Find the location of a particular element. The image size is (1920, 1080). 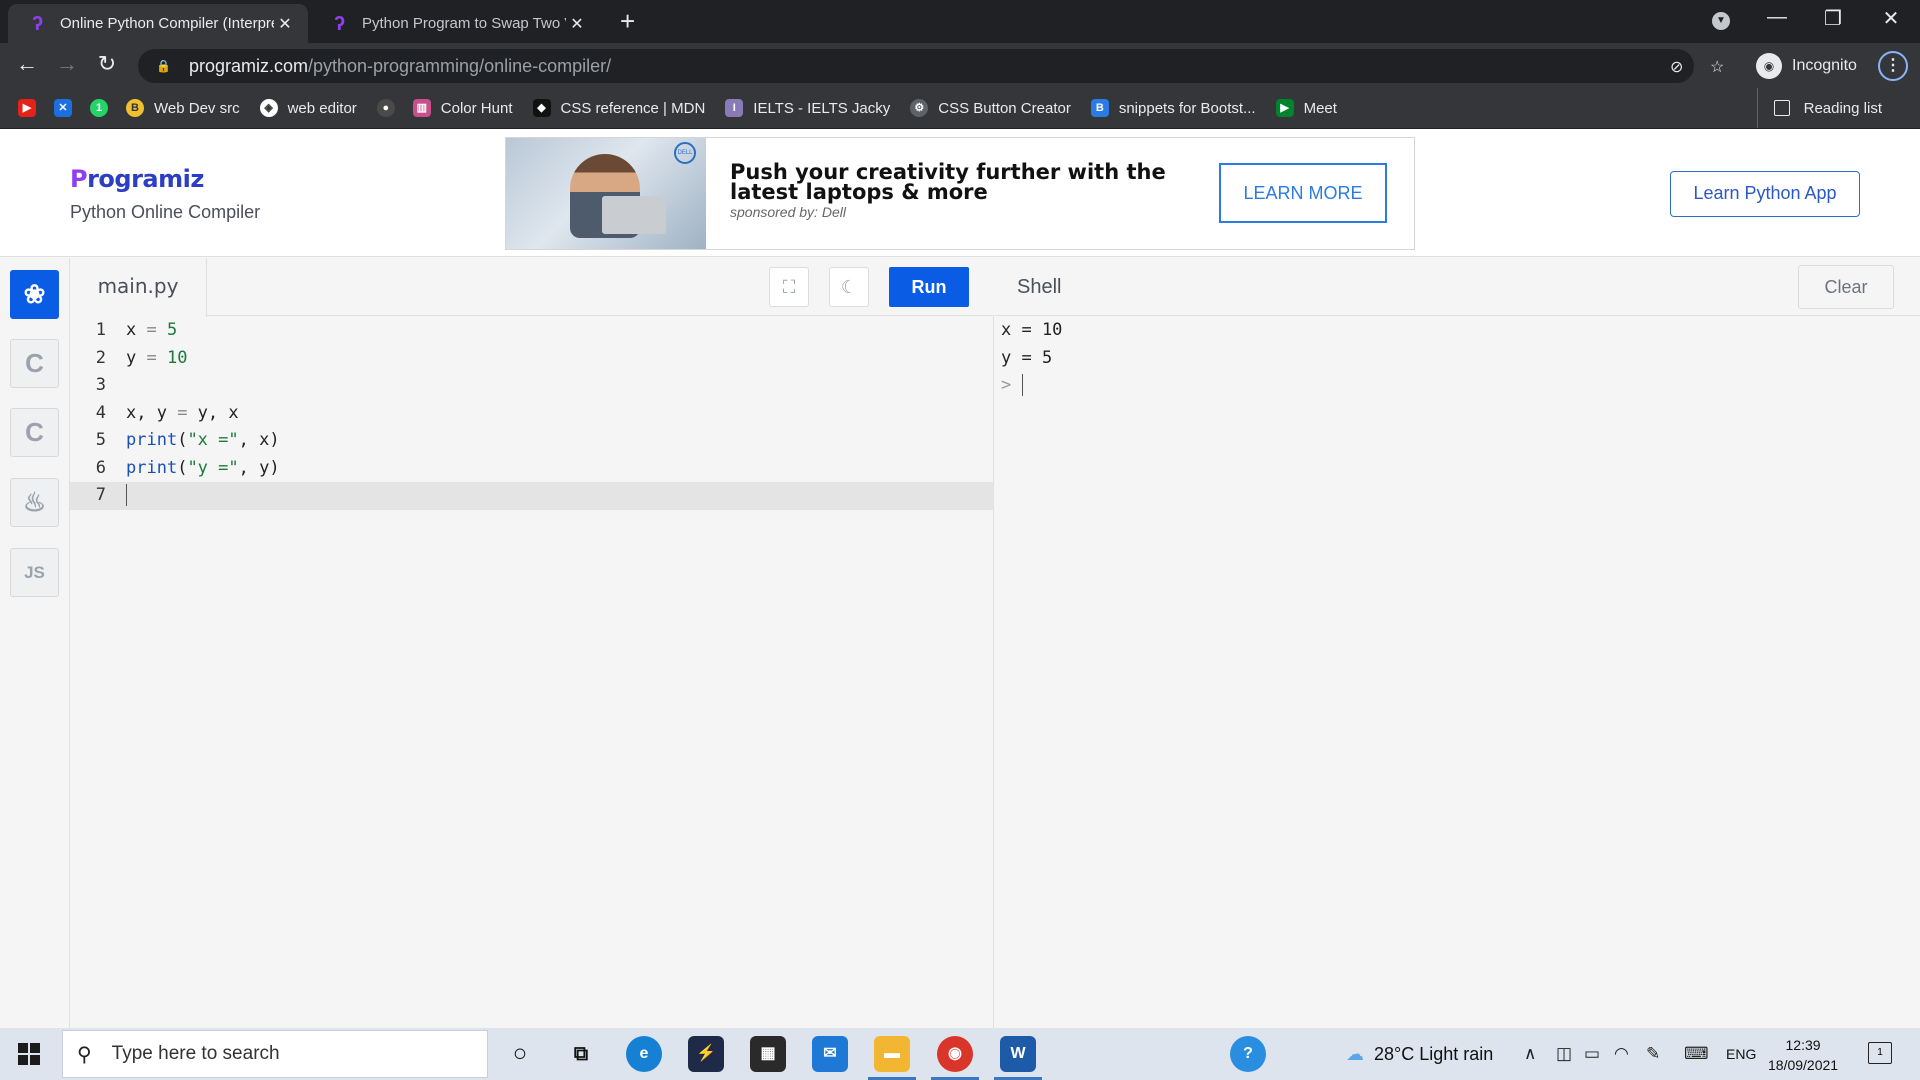

bookmark-x: ✕ is located at coordinates (63, 108).